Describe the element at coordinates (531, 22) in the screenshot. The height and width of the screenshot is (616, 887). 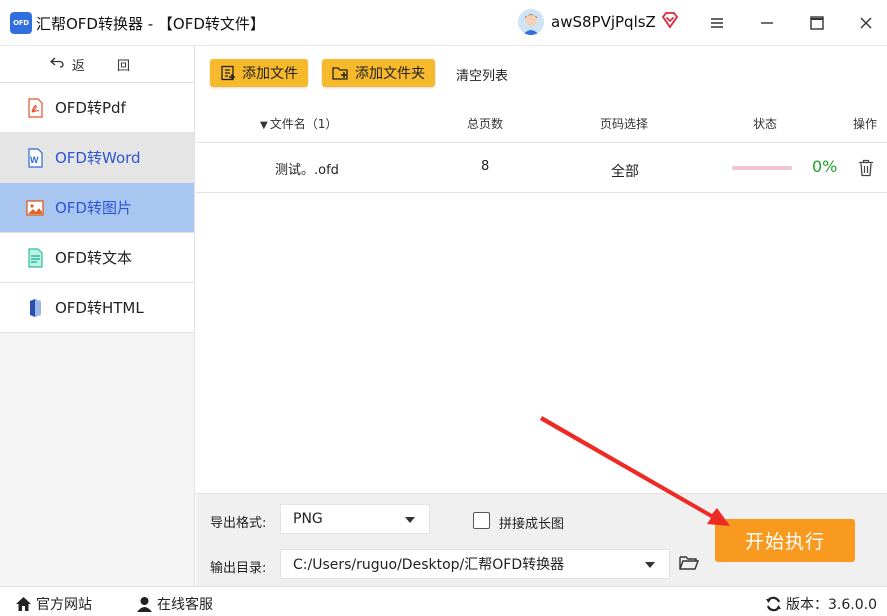
I see `user-avatar` at that location.